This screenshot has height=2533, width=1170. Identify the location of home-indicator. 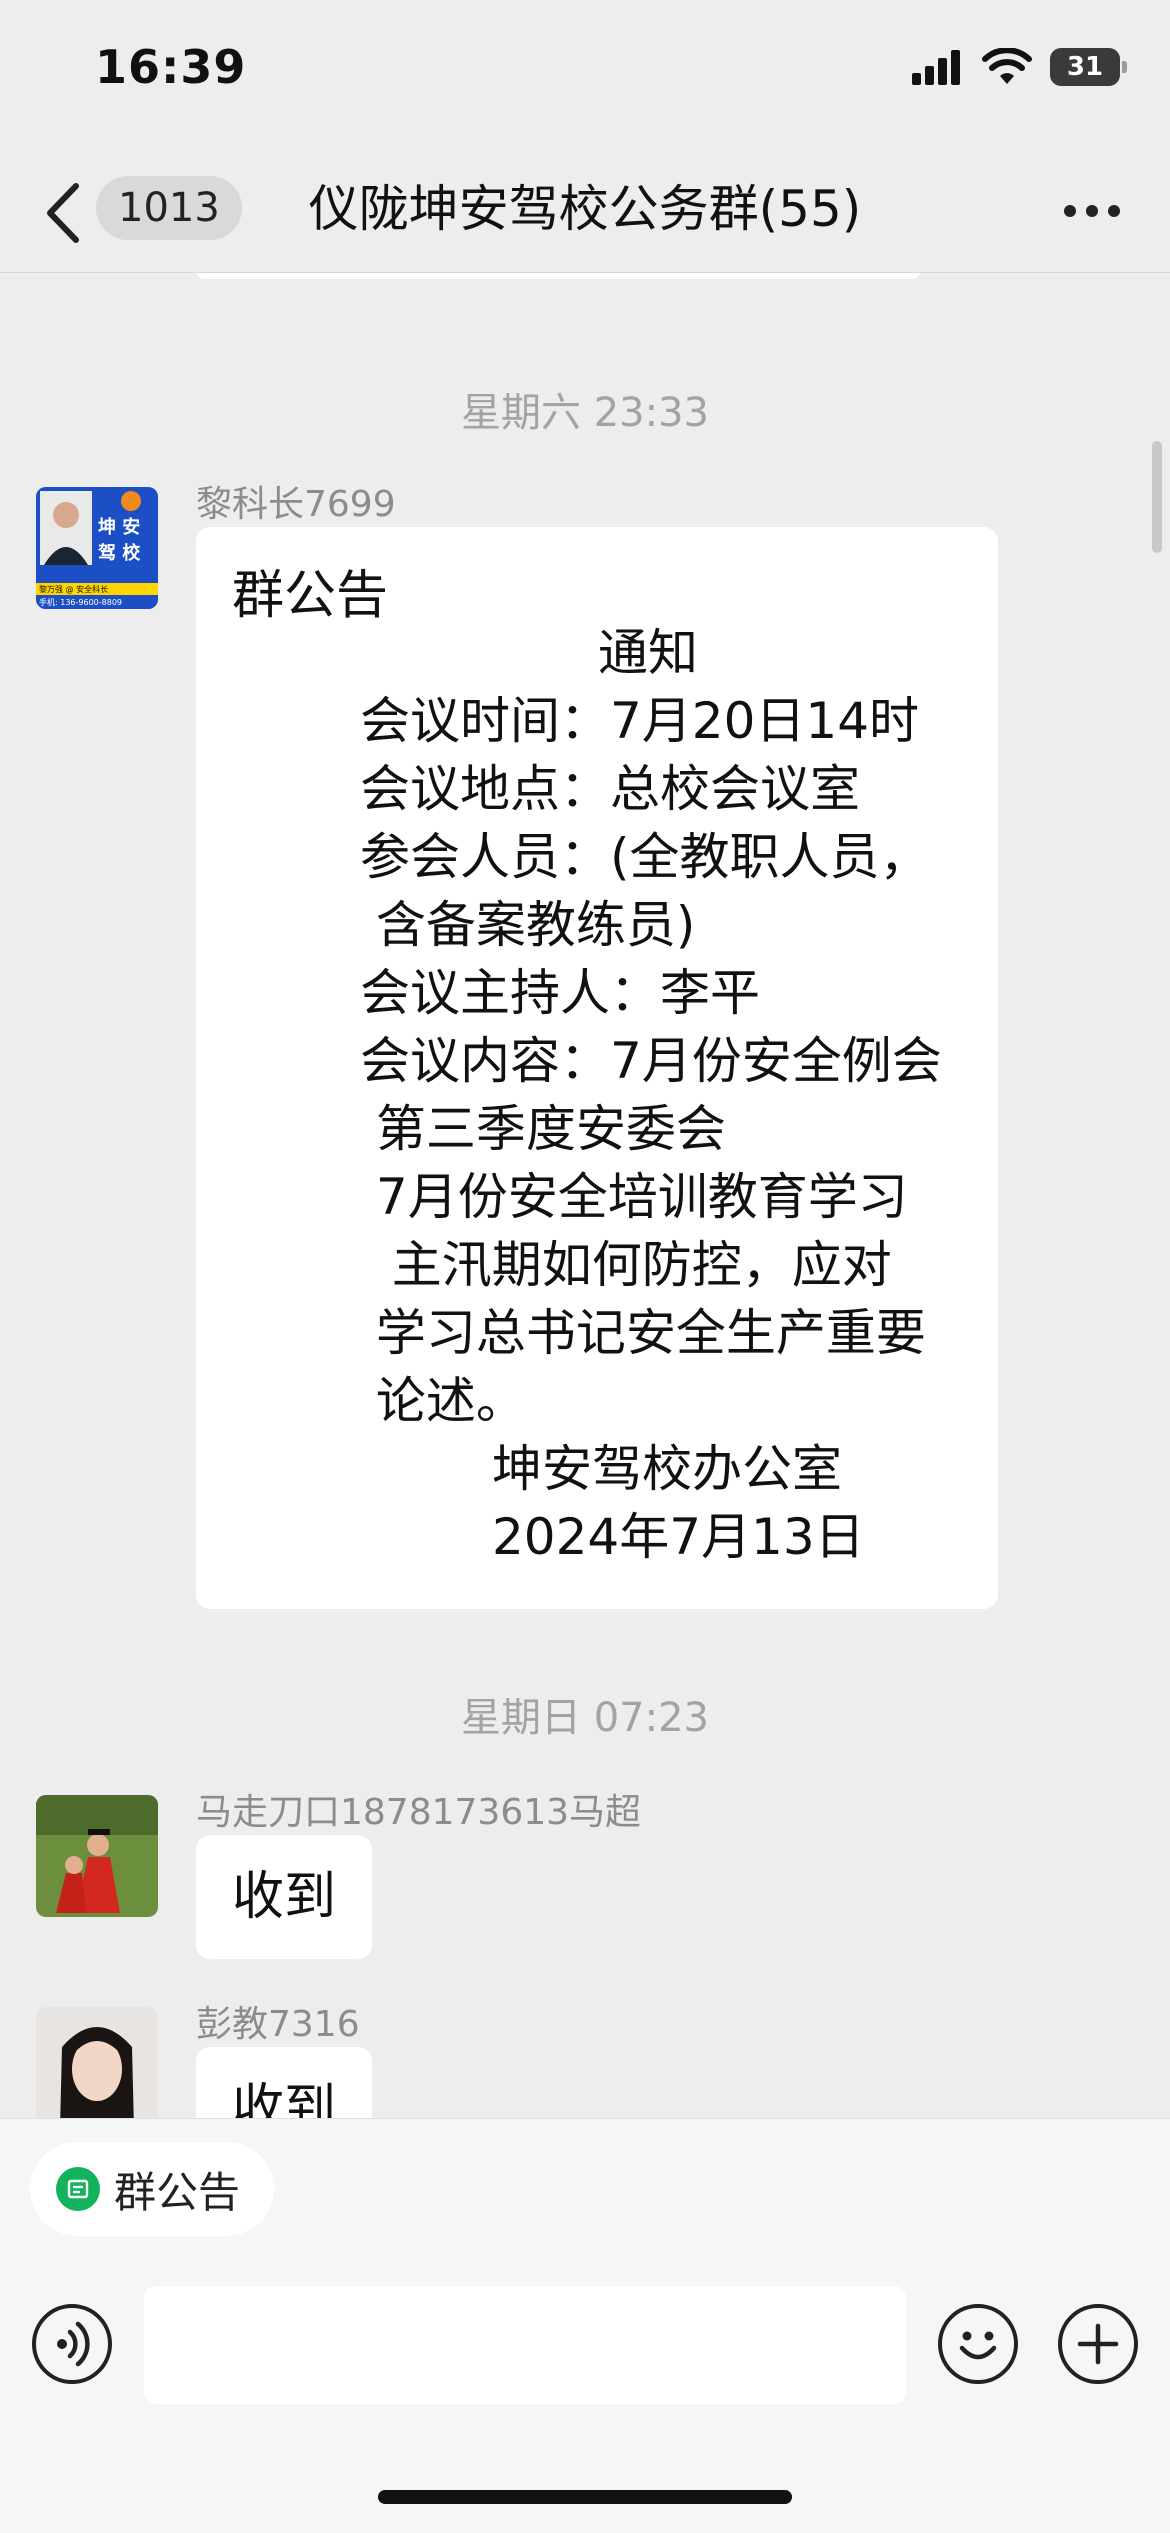
(585, 2497).